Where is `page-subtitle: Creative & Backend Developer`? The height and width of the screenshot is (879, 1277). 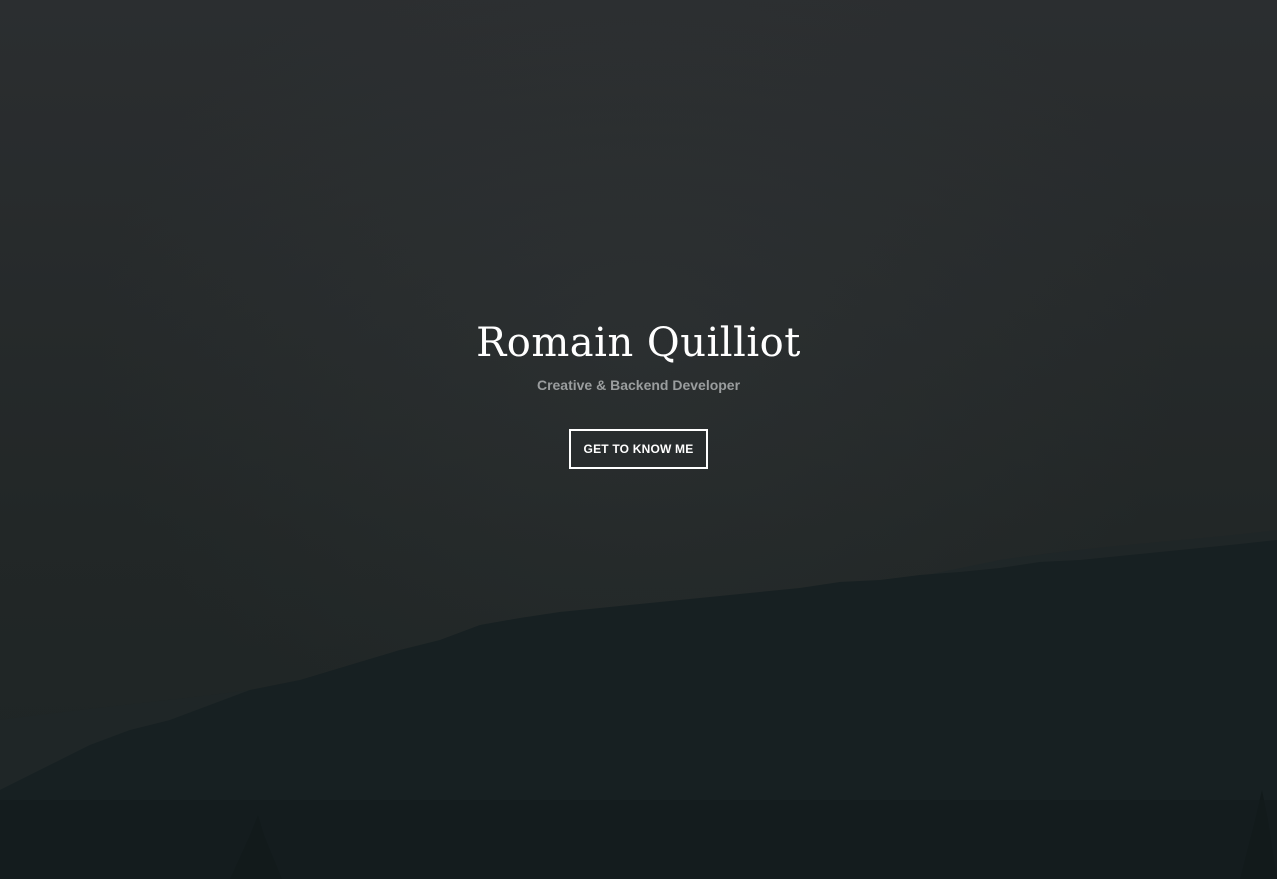
page-subtitle: Creative & Backend Developer is located at coordinates (638, 385).